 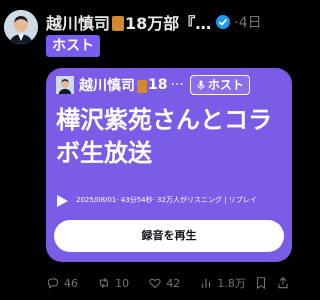 I want to click on card-host-label: ホスト, so click(x=225, y=85).